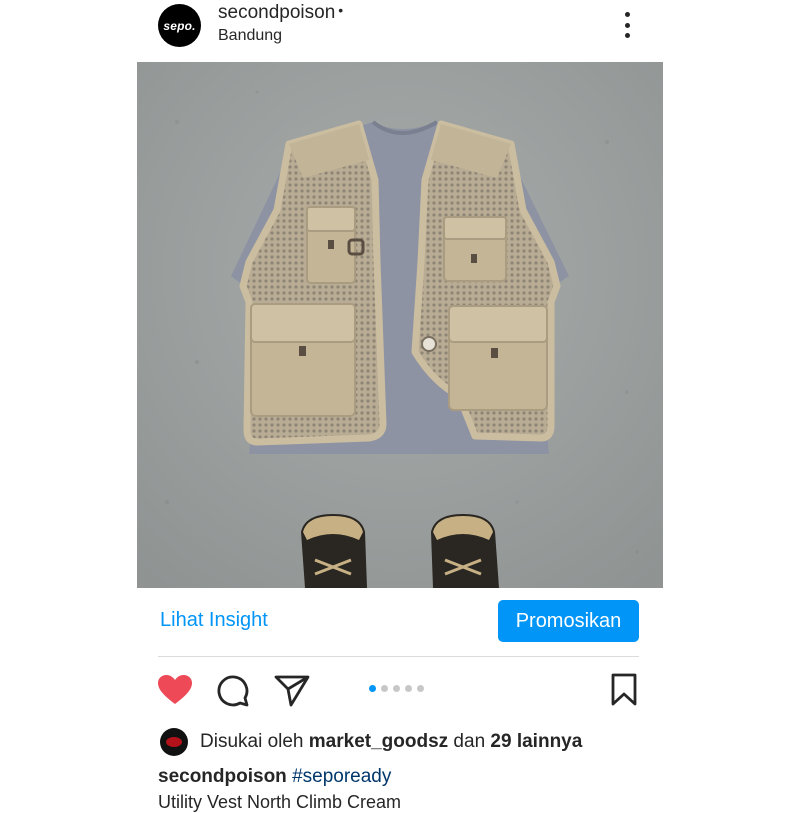 This screenshot has width=800, height=813. Describe the element at coordinates (179, 25) in the screenshot. I see `avatar: sepo.` at that location.